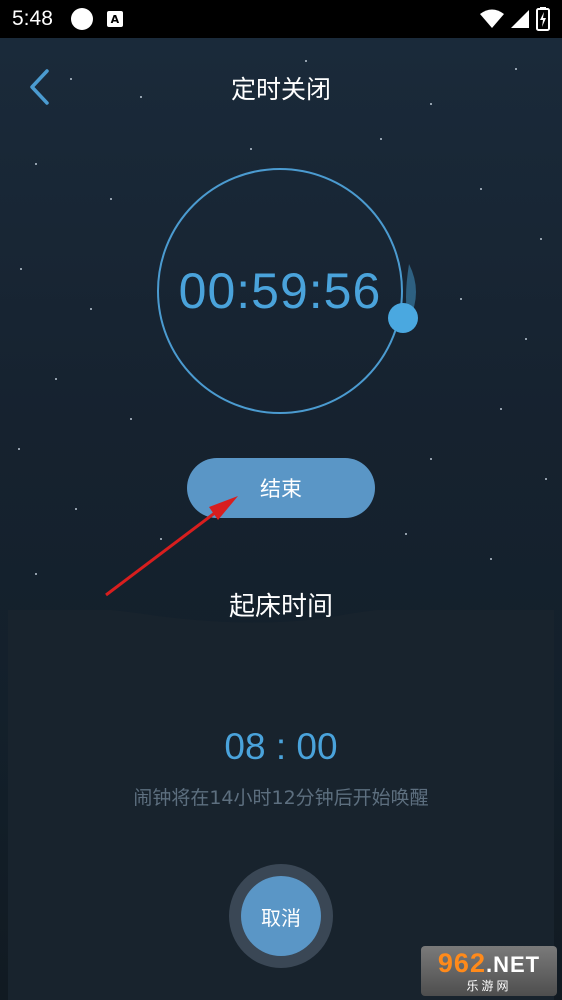 The width and height of the screenshot is (562, 1000). I want to click on watermark-caption: 乐游网, so click(489, 986).